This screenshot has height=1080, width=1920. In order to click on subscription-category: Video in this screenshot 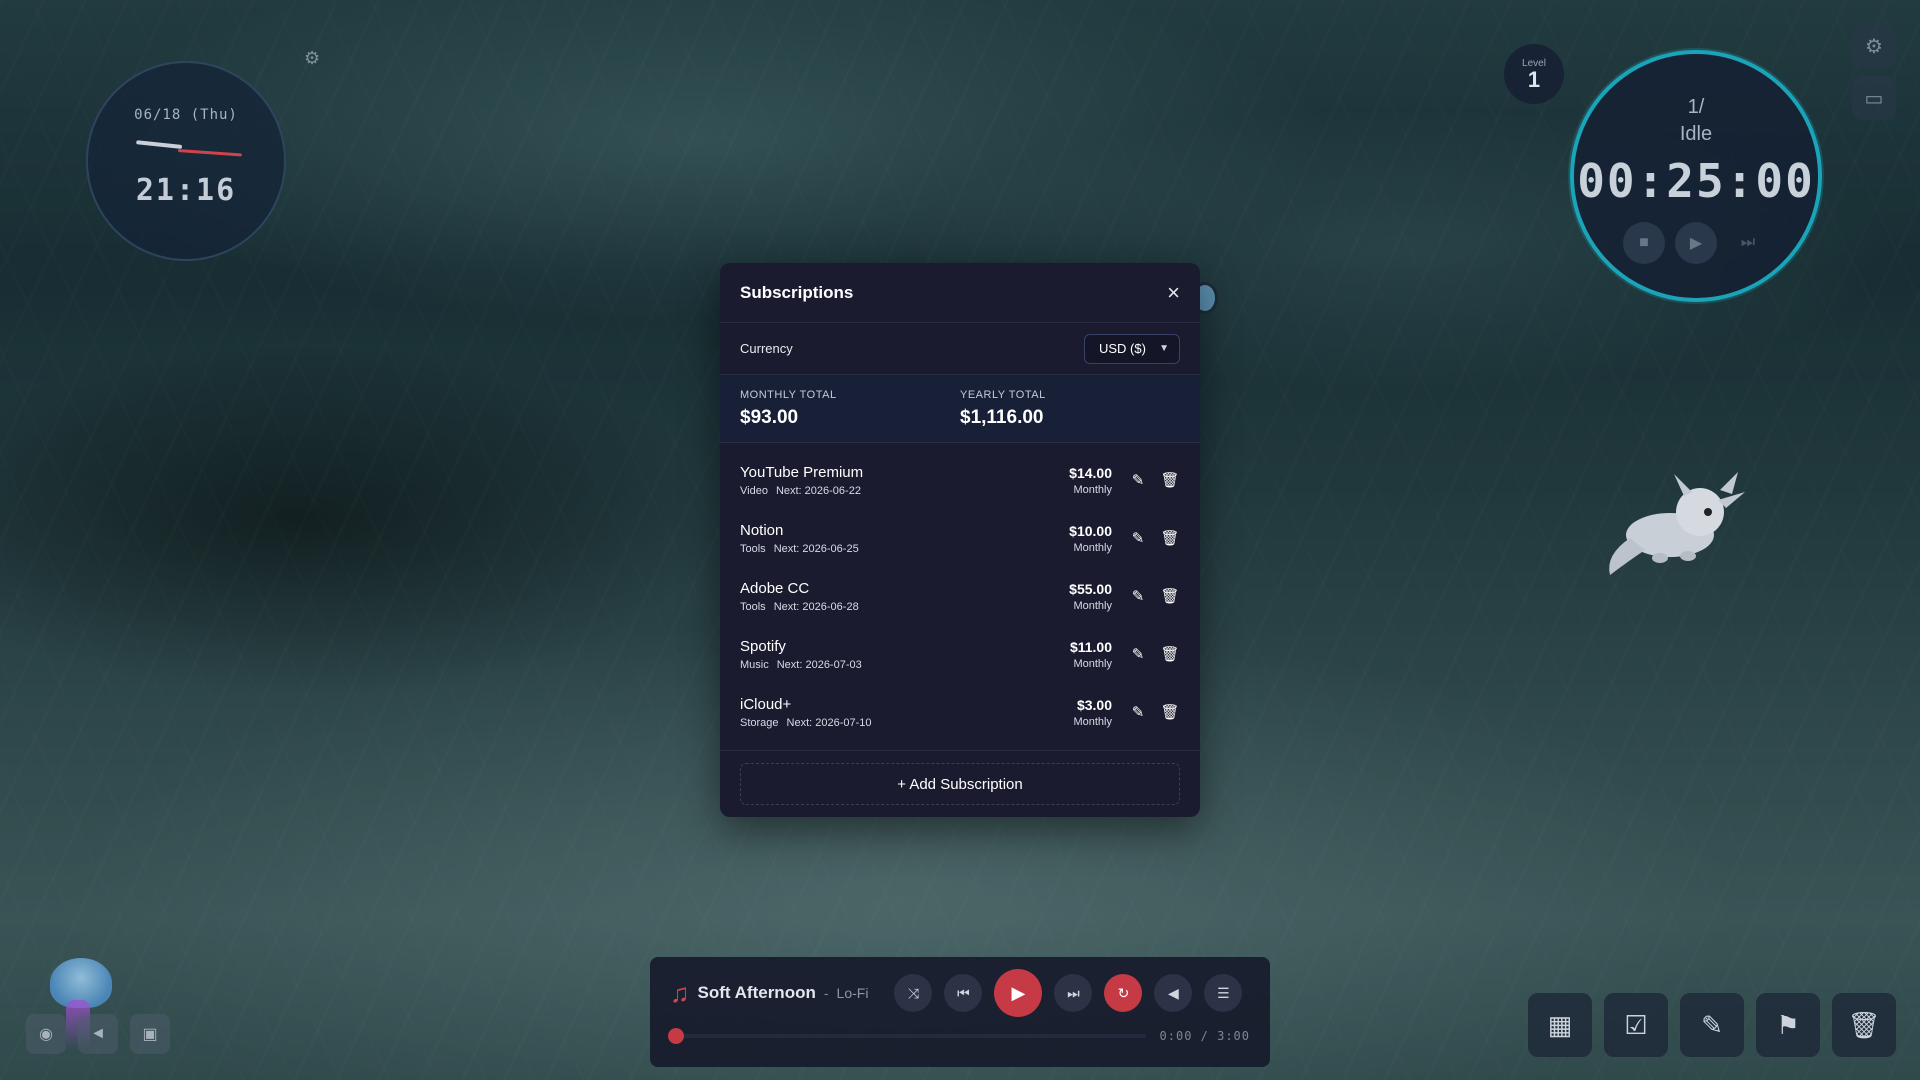, I will do `click(754, 490)`.